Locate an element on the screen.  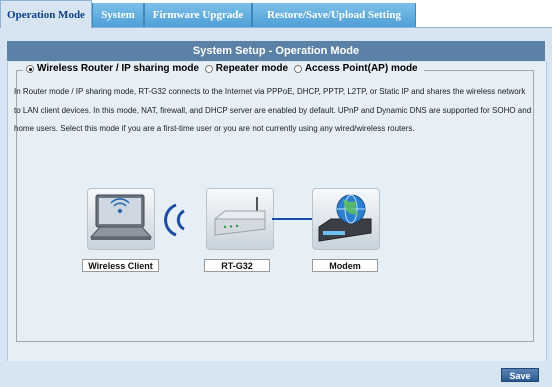
ap-mode-option: Access Point(AP) mode is located at coordinates (355, 69).